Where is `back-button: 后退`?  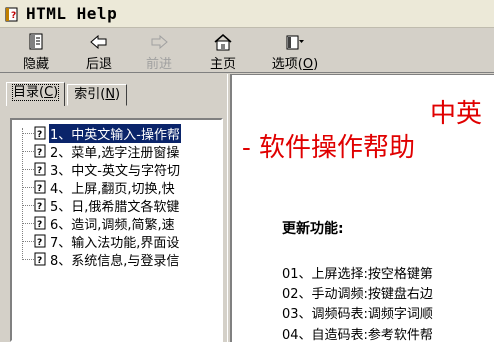
back-button: 后退 is located at coordinates (99, 51).